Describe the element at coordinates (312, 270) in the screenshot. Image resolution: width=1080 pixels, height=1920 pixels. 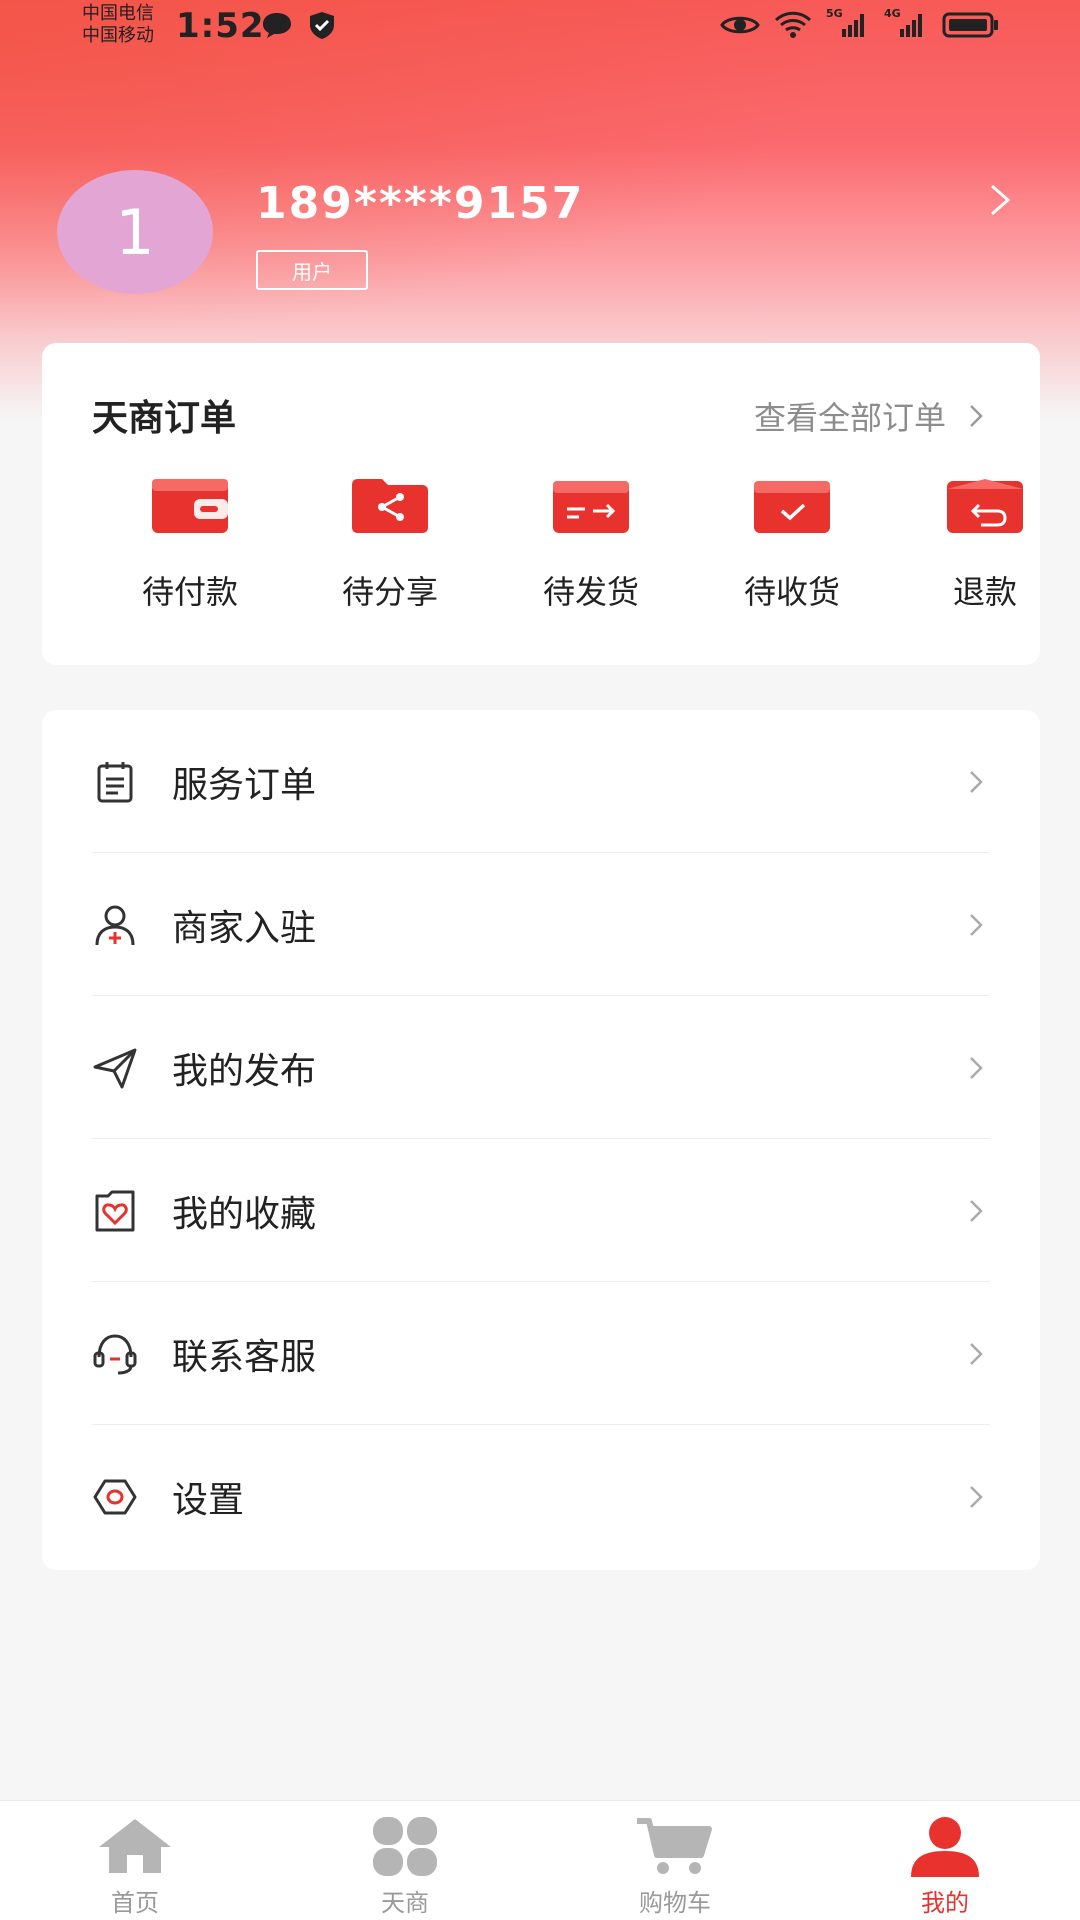
I see `role-badge: 用户` at that location.